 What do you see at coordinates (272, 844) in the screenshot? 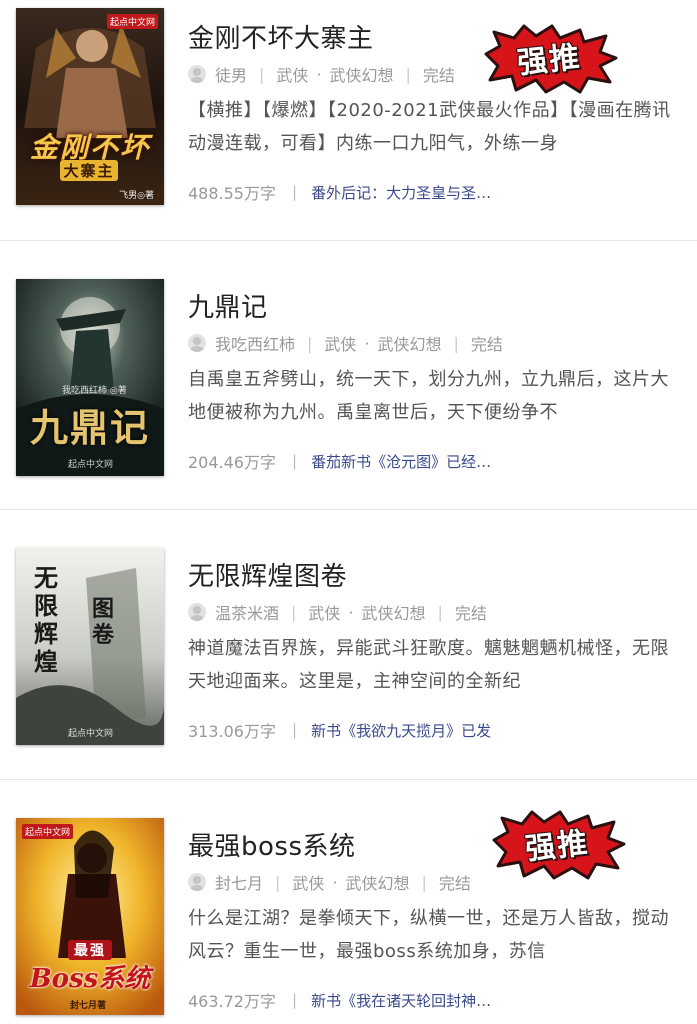
I see `book-title: 最强boss系统` at bounding box center [272, 844].